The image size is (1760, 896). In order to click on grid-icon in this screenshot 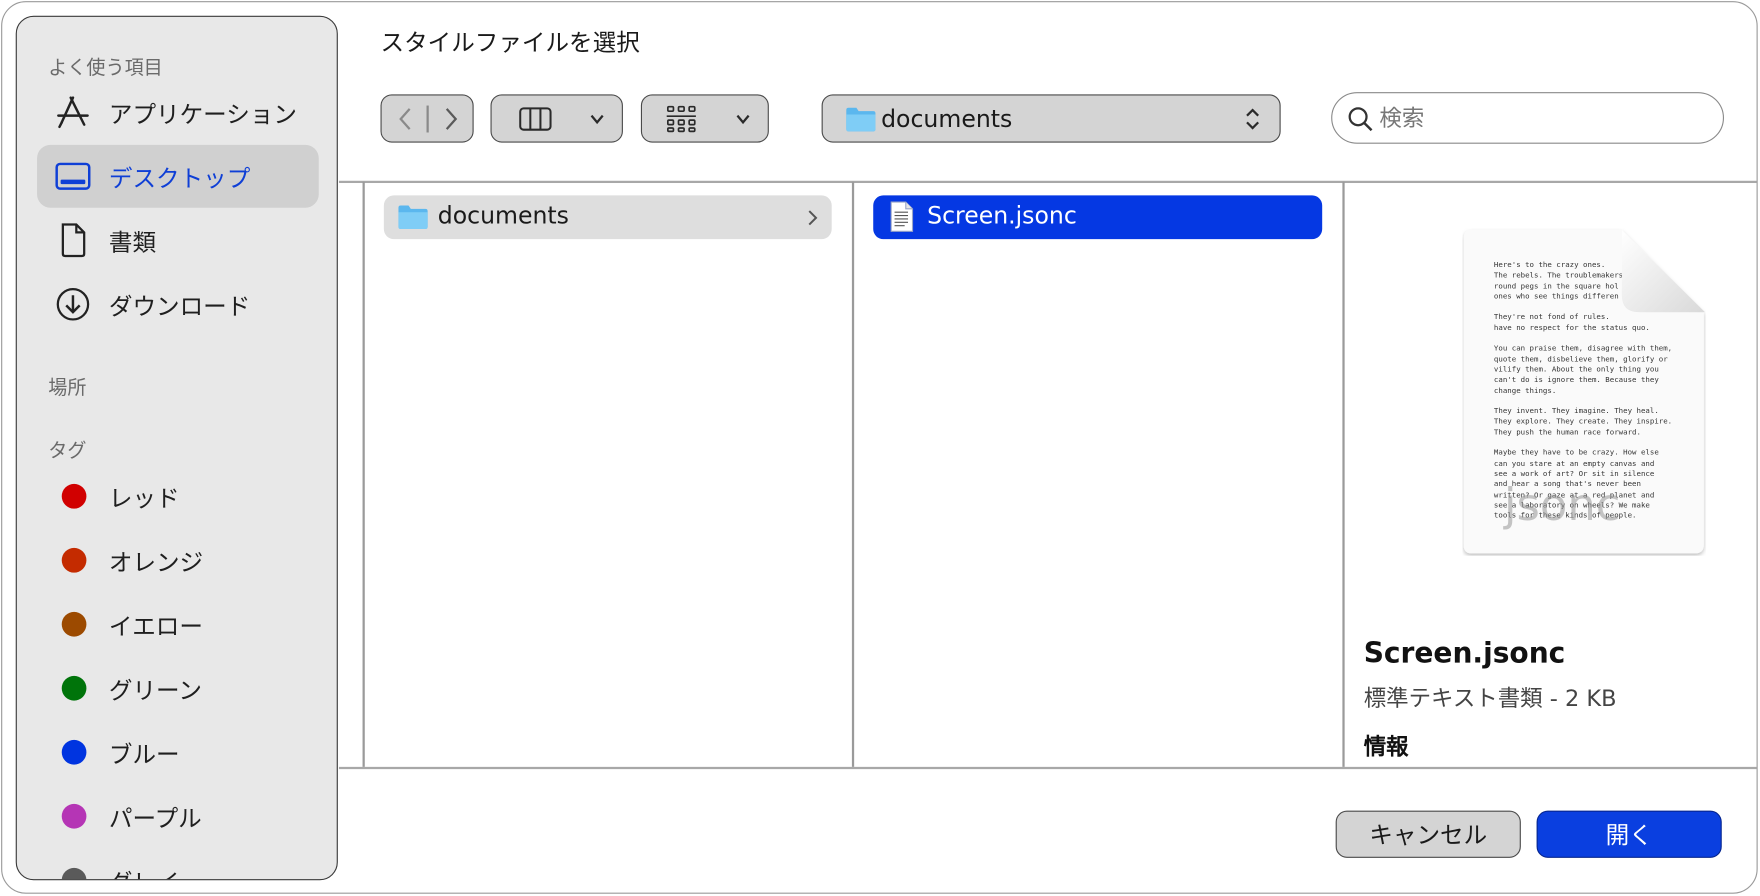, I will do `click(681, 119)`.